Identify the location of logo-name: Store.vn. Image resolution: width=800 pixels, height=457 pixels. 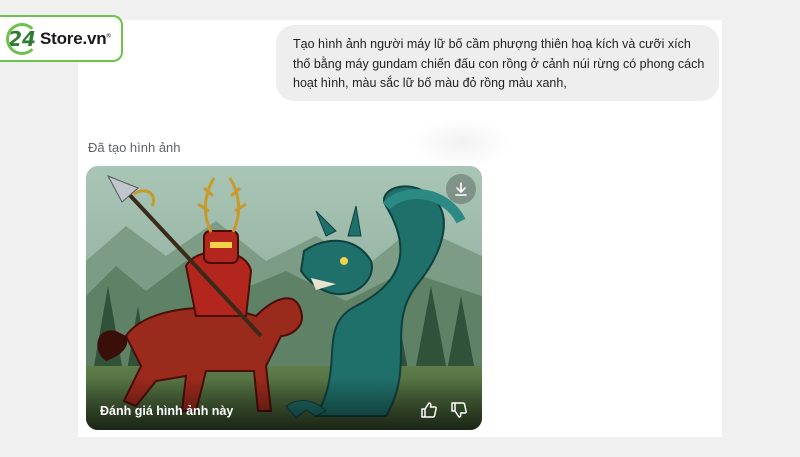
(73, 38).